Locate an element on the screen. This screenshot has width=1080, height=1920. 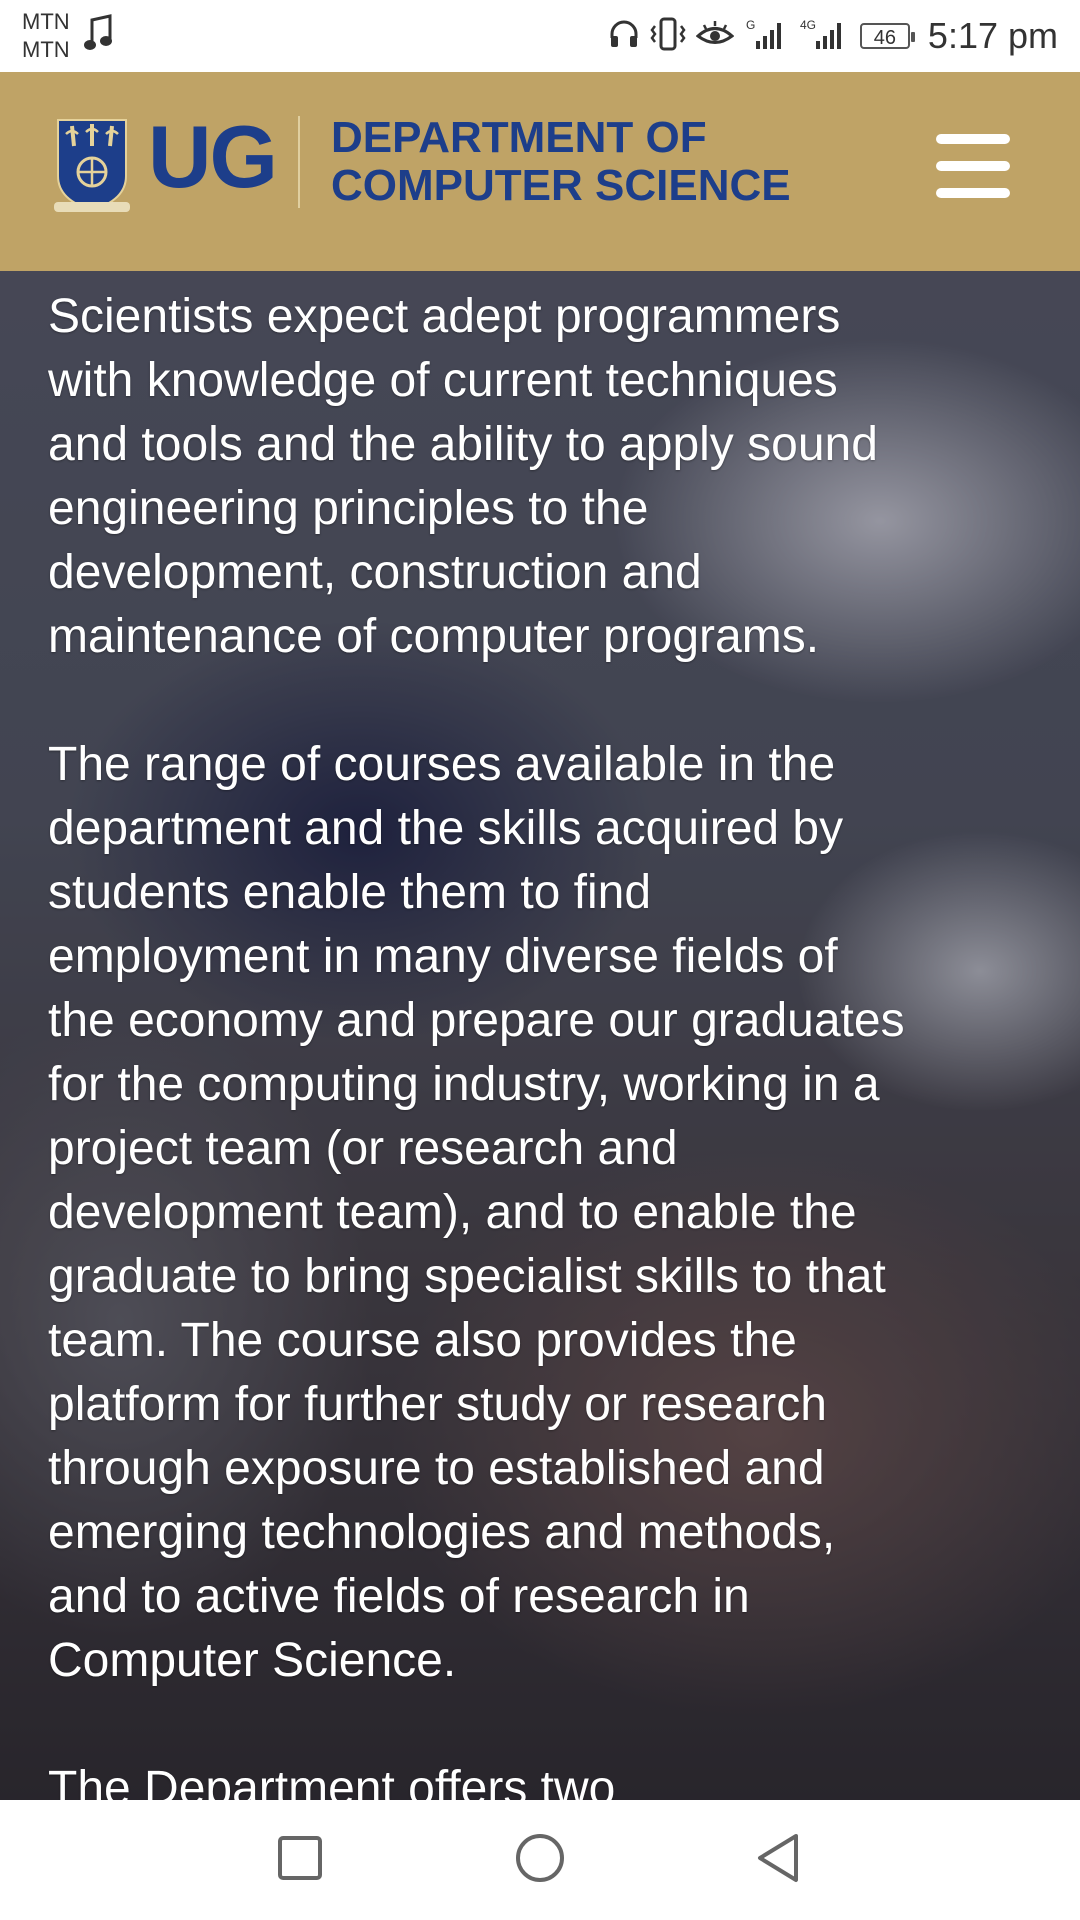
status-bar: MTN MTN G 4G 46 5:17 pm is located at coordinates (540, 36).